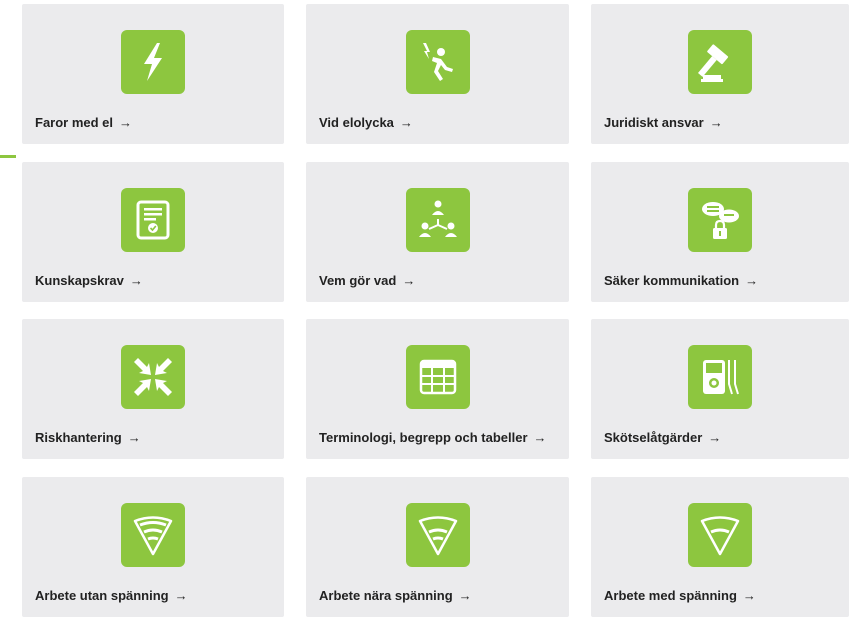 Image resolution: width=849 pixels, height=617 pixels. What do you see at coordinates (663, 122) in the screenshot?
I see `card-label: Juridiskt ansvar →` at bounding box center [663, 122].